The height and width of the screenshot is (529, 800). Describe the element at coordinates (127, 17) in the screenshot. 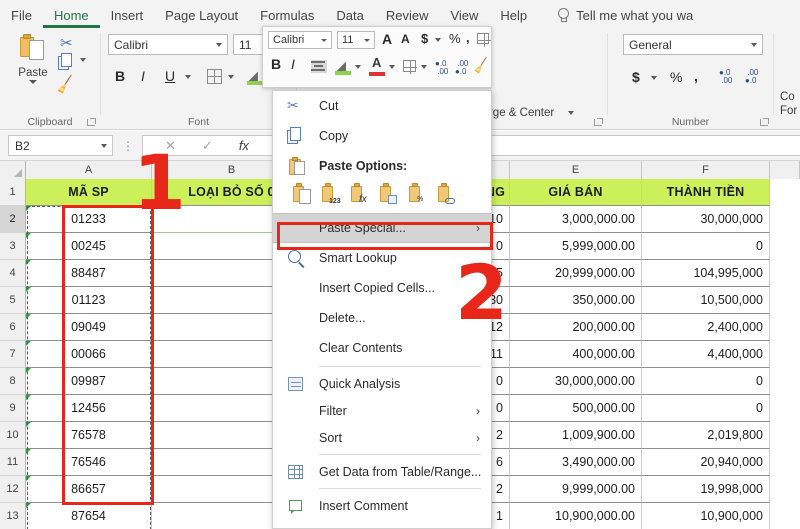

I see `tab-insert: Insert` at that location.